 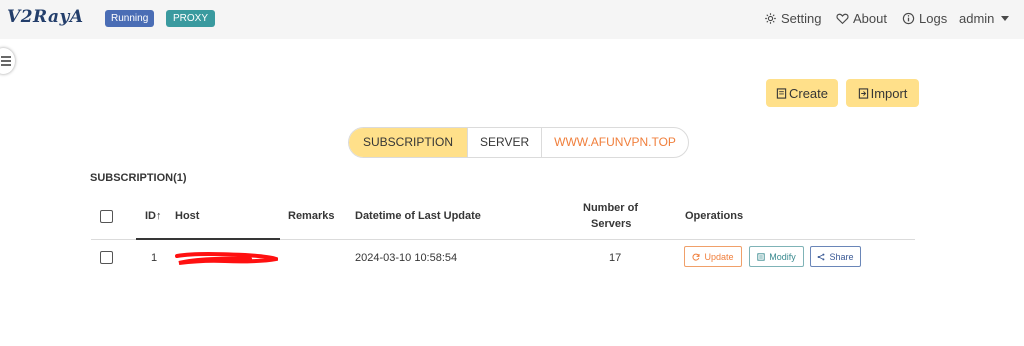 I want to click on view-tabs: SUBSCRIPTION SERVER WWW.AFUNVPN.TOP, so click(x=518, y=142).